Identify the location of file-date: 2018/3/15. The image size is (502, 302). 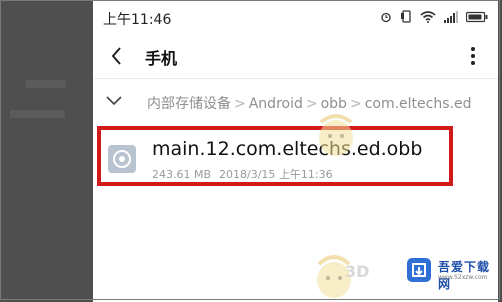
(247, 174).